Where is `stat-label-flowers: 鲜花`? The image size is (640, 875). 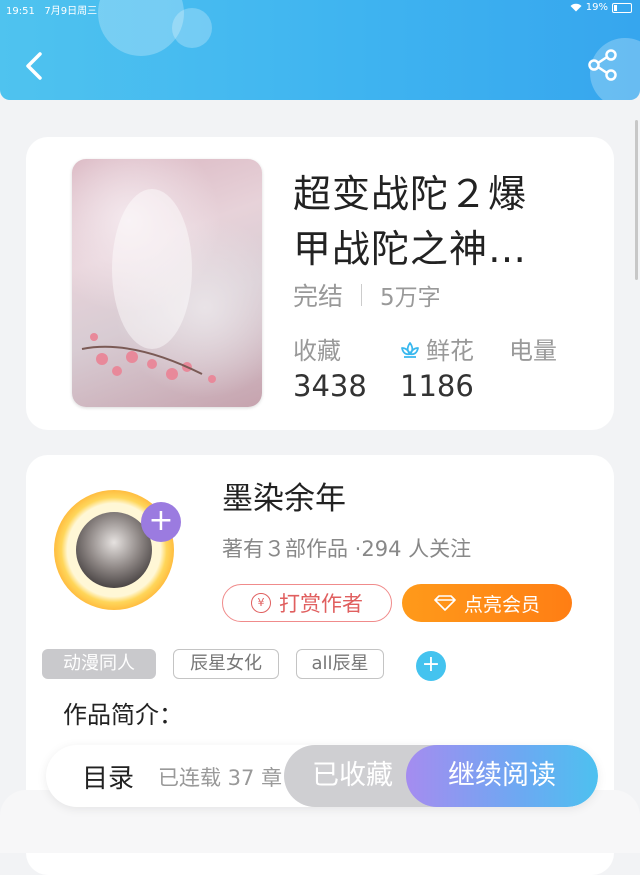
stat-label-flowers: 鲜花 is located at coordinates (436, 348).